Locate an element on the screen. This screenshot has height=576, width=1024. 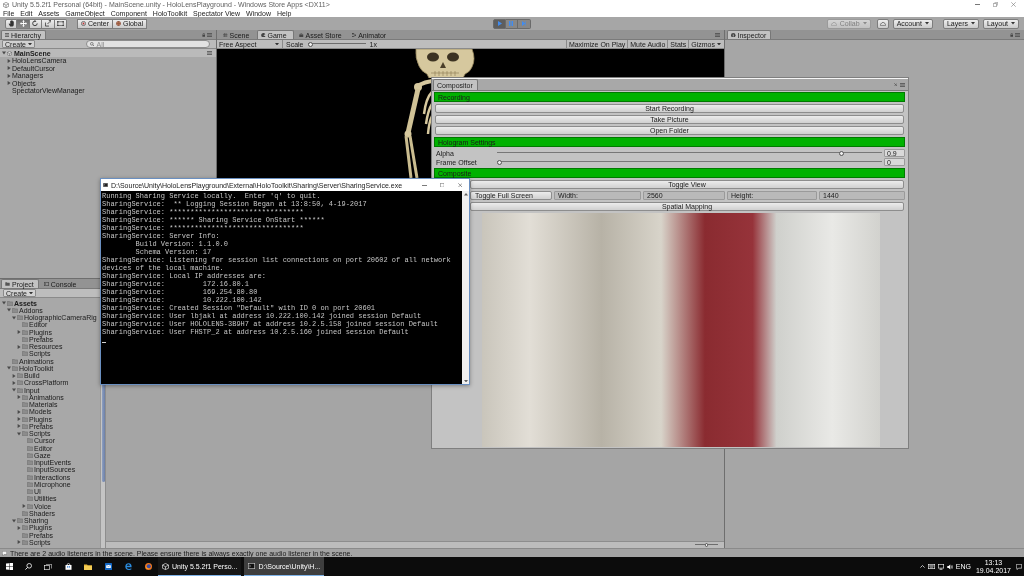
flame-globe-icon is located at coordinates (148, 566).